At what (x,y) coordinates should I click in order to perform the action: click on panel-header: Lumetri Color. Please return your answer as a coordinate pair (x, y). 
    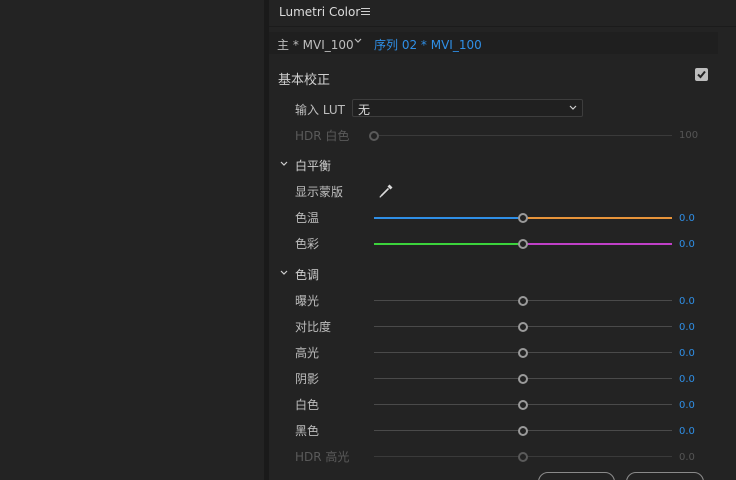
    Looking at the image, I should click on (502, 13).